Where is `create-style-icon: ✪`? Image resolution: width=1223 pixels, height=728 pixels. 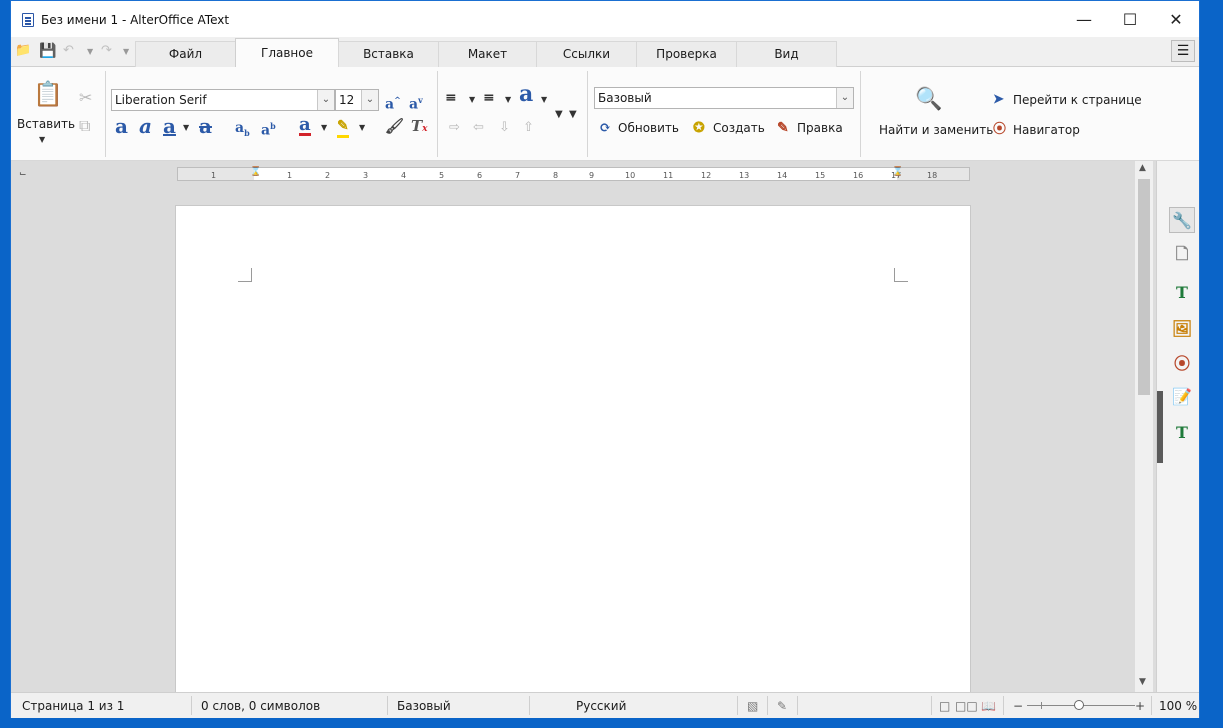
create-style-icon: ✪ is located at coordinates (699, 128).